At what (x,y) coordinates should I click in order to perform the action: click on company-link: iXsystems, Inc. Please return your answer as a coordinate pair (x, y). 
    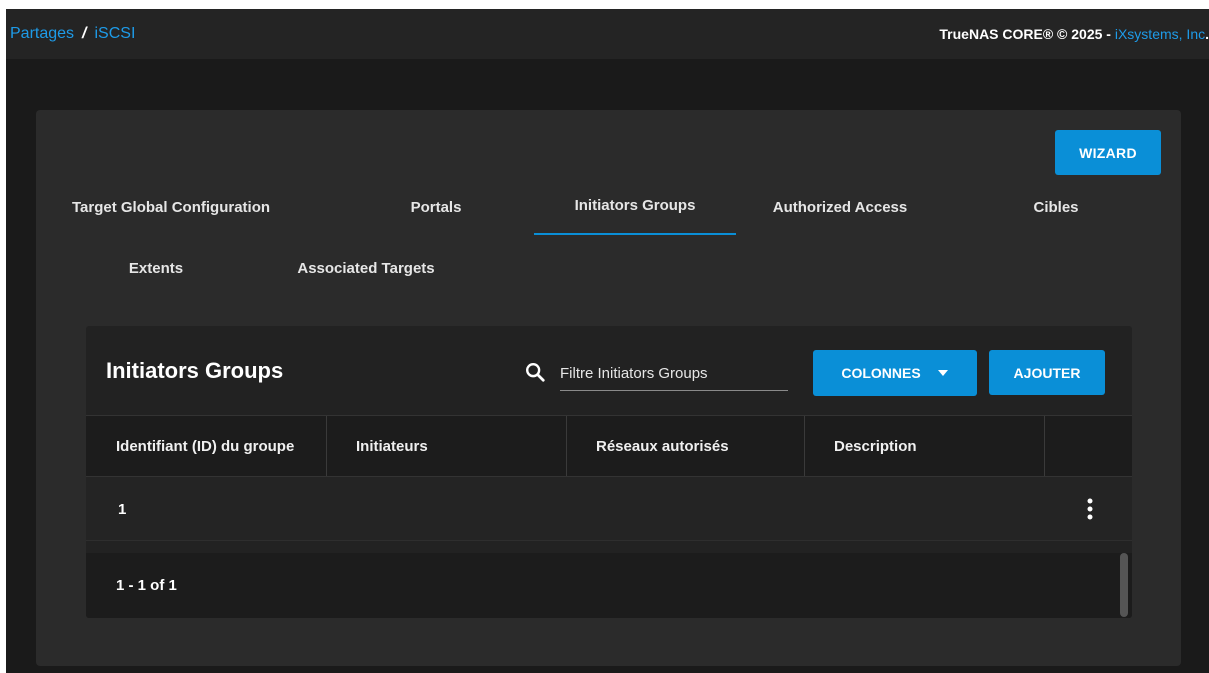
    Looking at the image, I should click on (1160, 34).